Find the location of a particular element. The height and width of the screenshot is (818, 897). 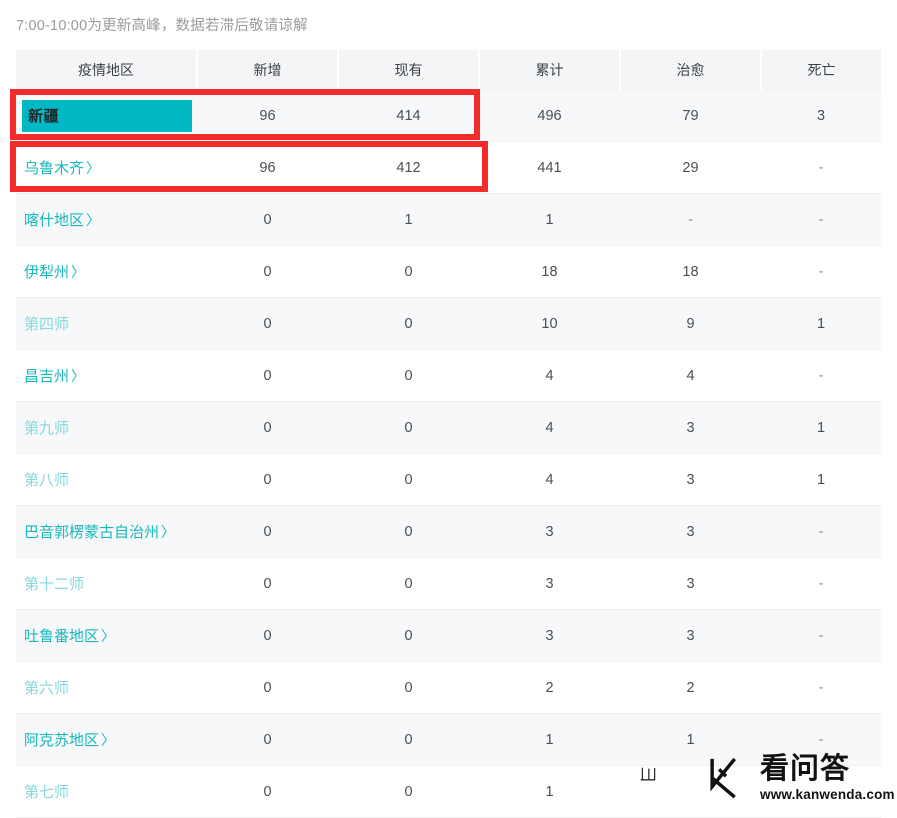

region-label: 第四师 is located at coordinates (46, 324).